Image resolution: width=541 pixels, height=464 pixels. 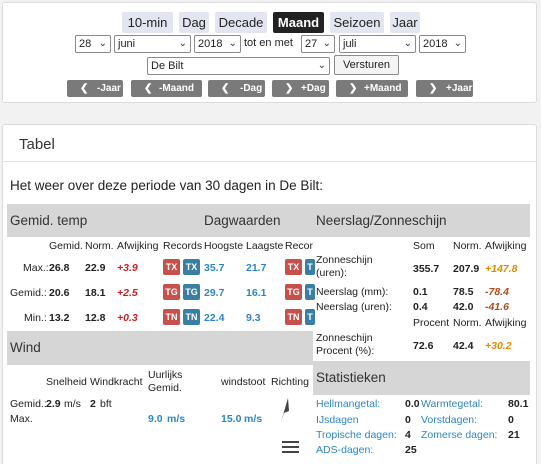 I want to click on nav-label: +Dag, so click(x=313, y=88).